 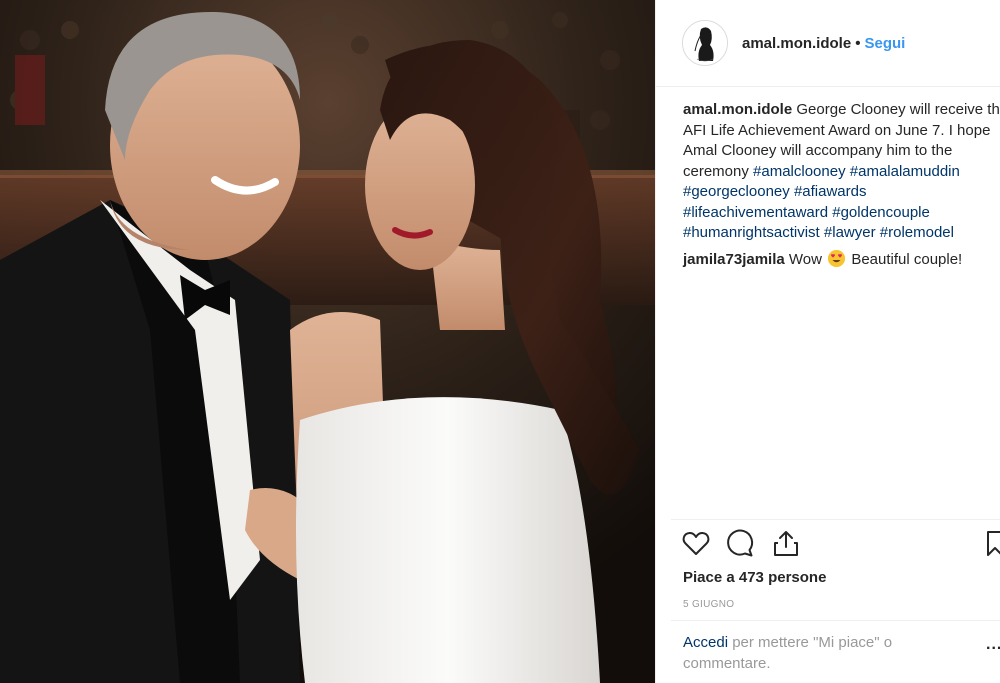 I want to click on bookmark-icon, so click(x=993, y=545).